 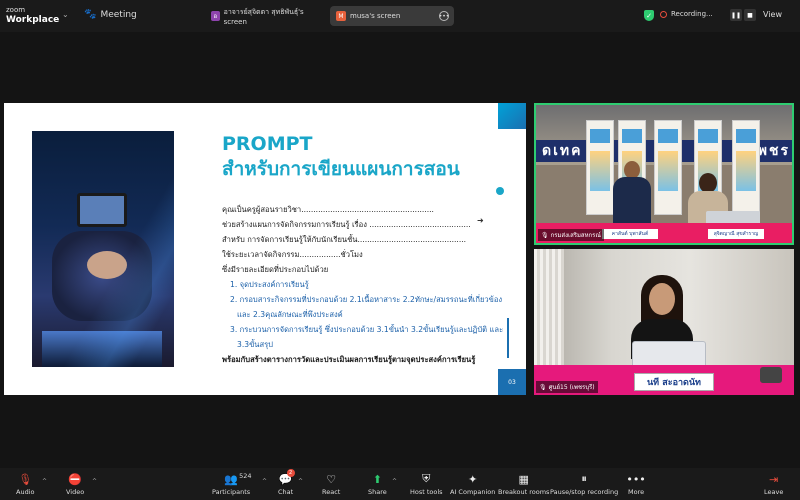 What do you see at coordinates (500, 191) in the screenshot?
I see `decorative-dot` at bounding box center [500, 191].